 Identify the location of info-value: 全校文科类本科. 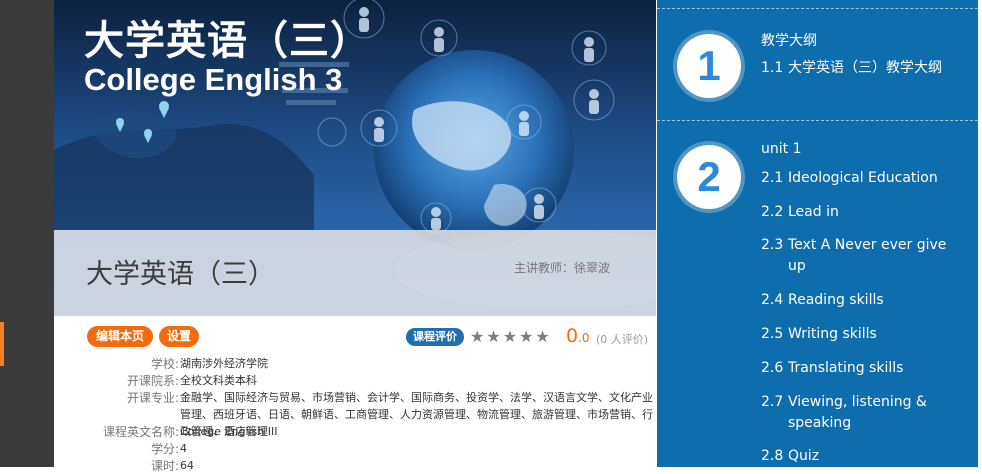
(218, 380).